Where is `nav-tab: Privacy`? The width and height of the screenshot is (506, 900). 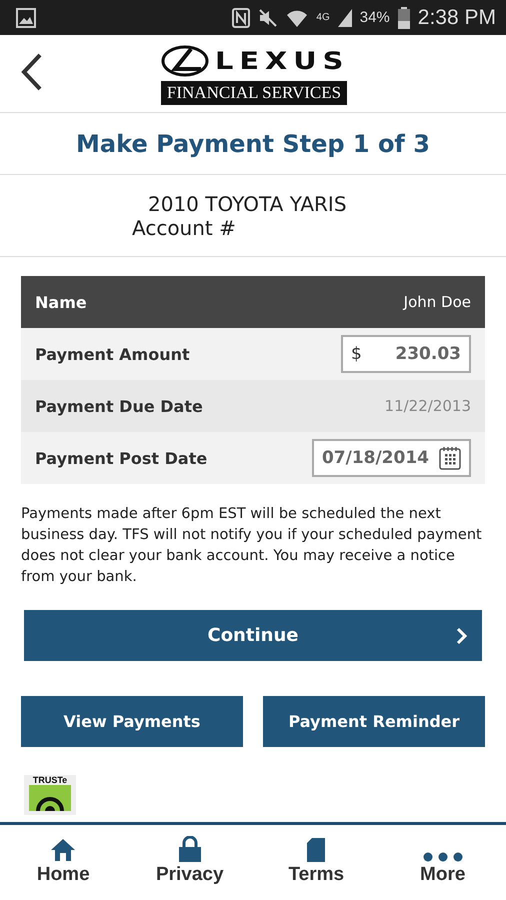 nav-tab: Privacy is located at coordinates (189, 862).